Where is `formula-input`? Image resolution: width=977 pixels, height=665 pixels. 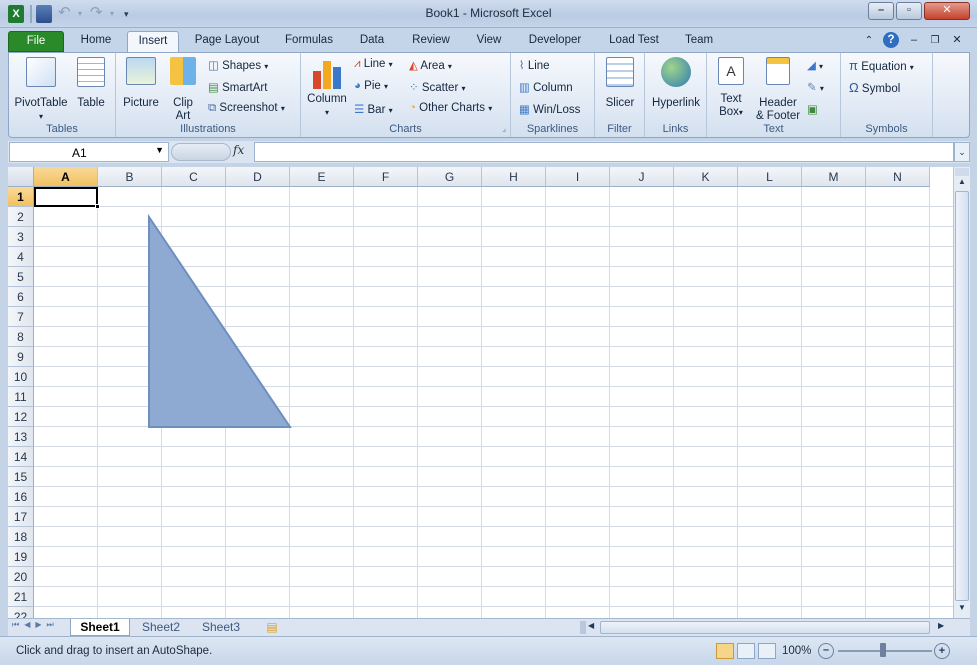
formula-input is located at coordinates (604, 152).